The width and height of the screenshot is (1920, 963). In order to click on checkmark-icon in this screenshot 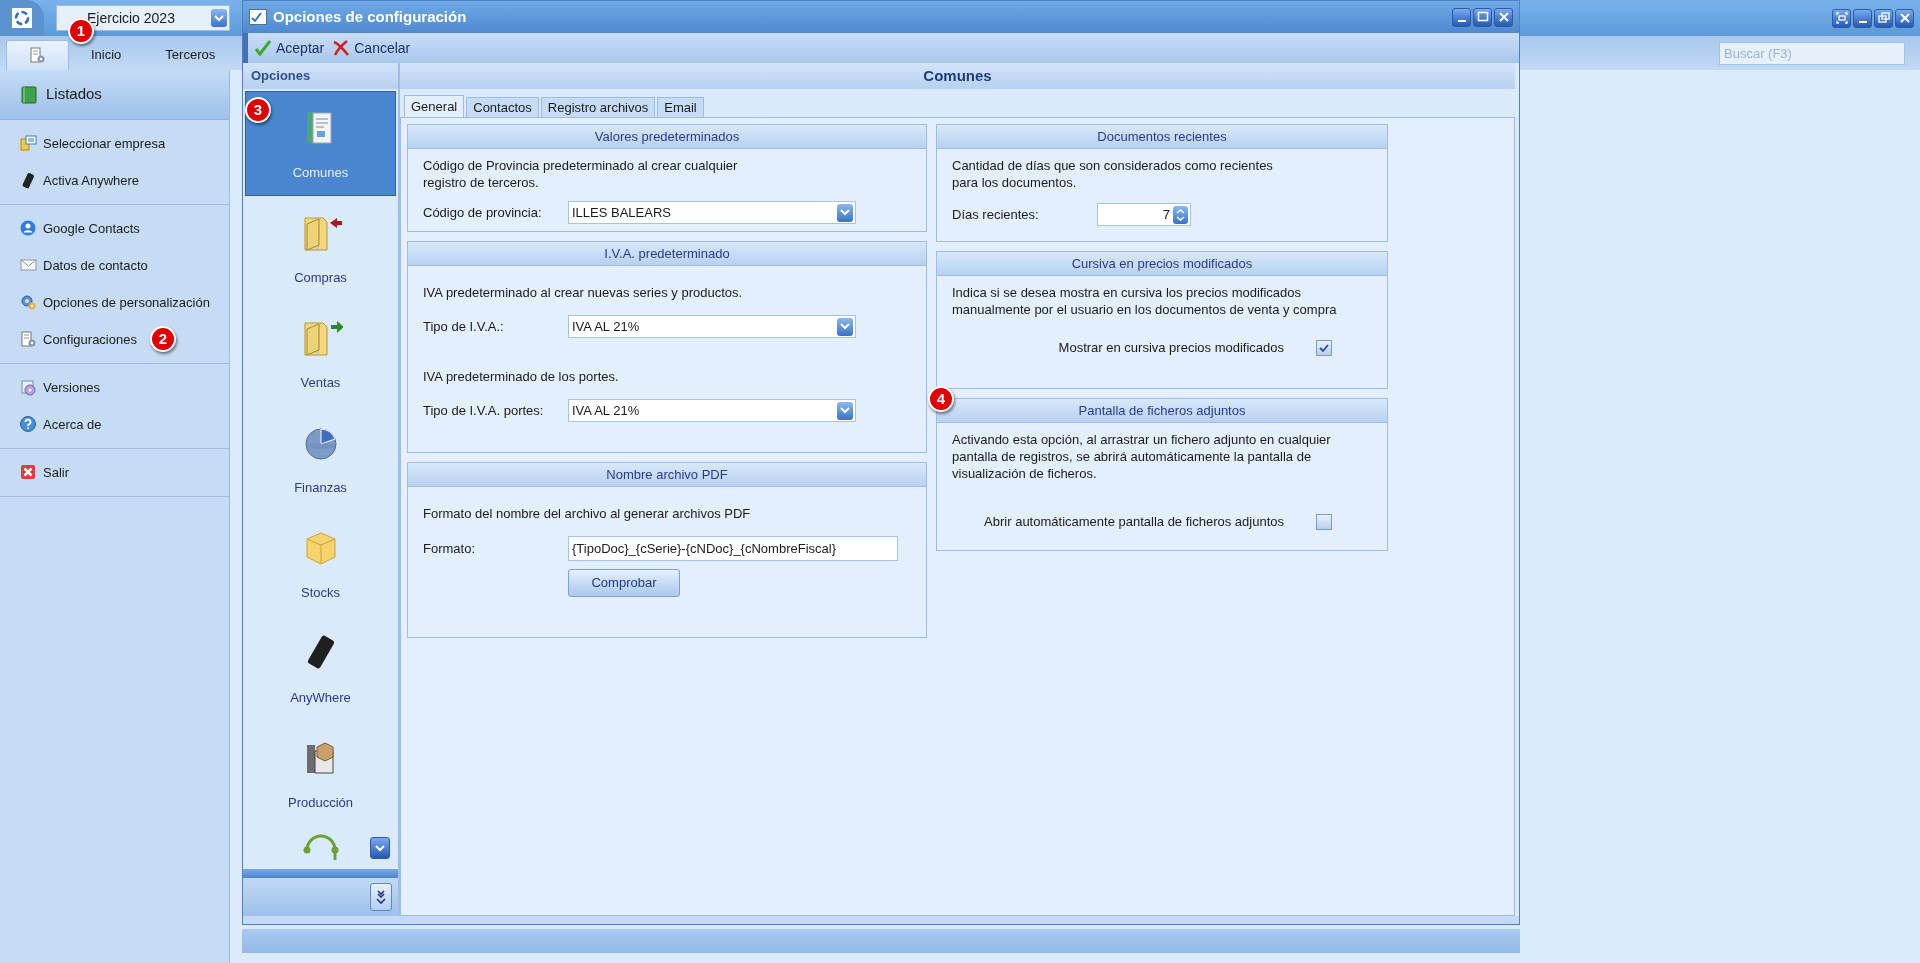, I will do `click(263, 48)`.